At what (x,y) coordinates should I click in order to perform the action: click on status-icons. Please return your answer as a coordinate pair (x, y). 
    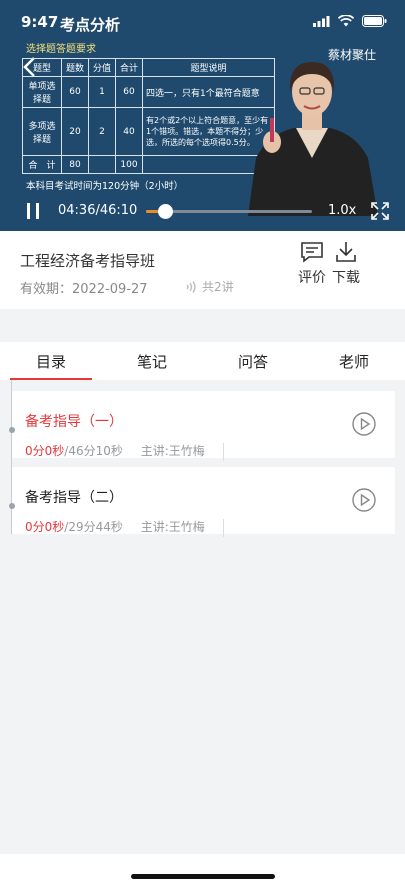
    Looking at the image, I should click on (350, 21).